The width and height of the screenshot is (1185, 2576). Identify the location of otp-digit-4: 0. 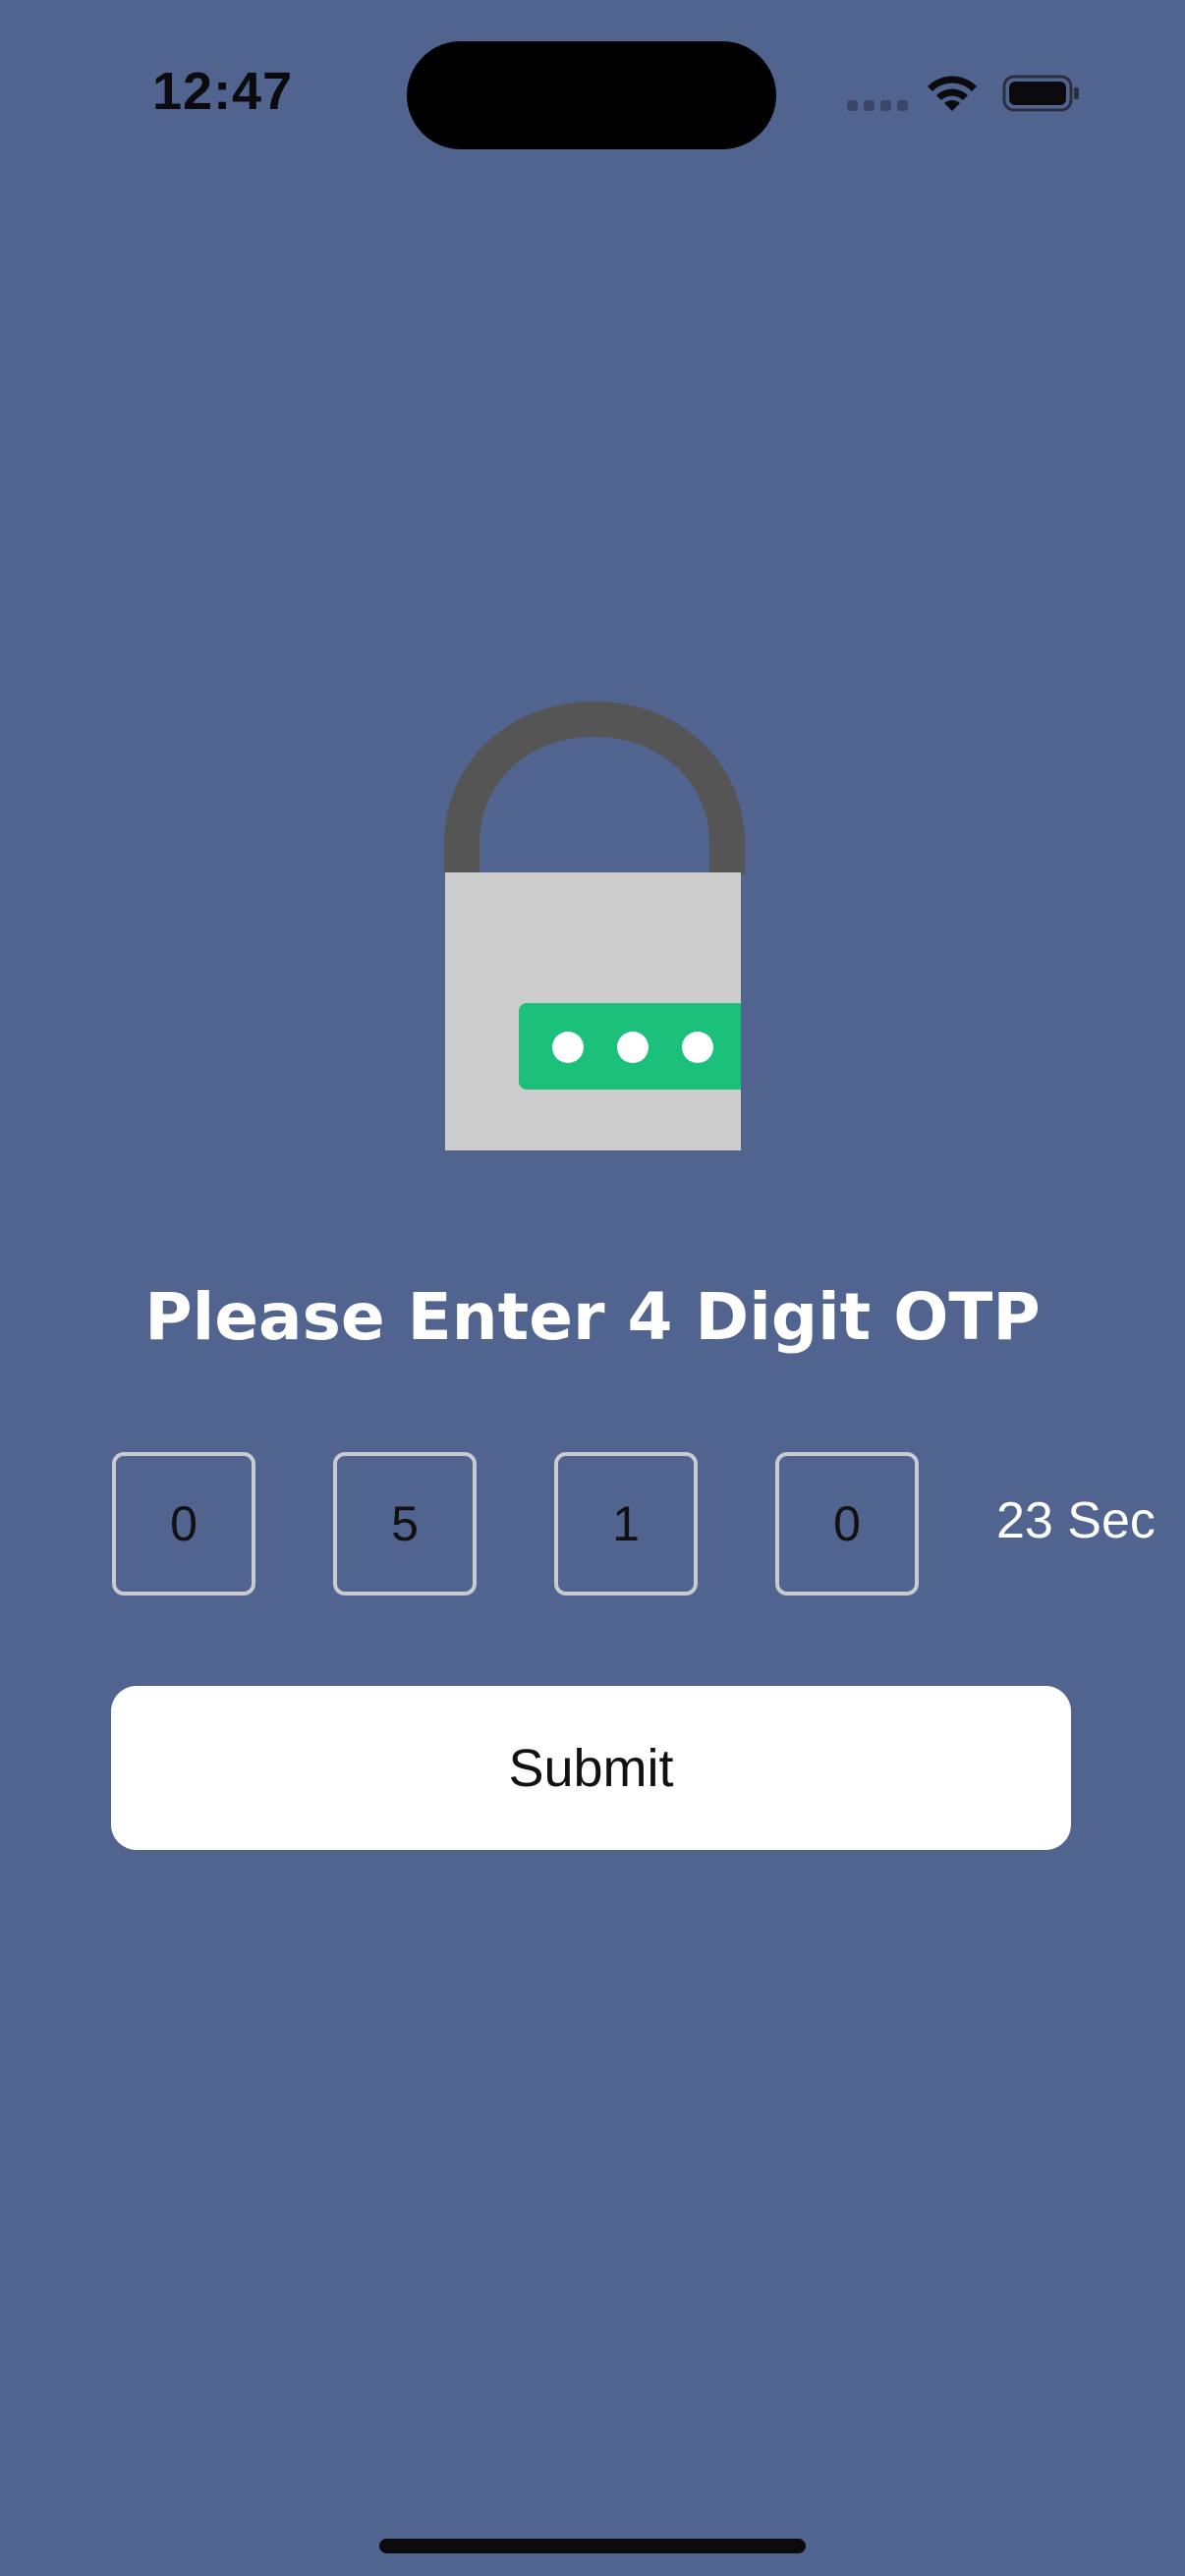
(847, 1524).